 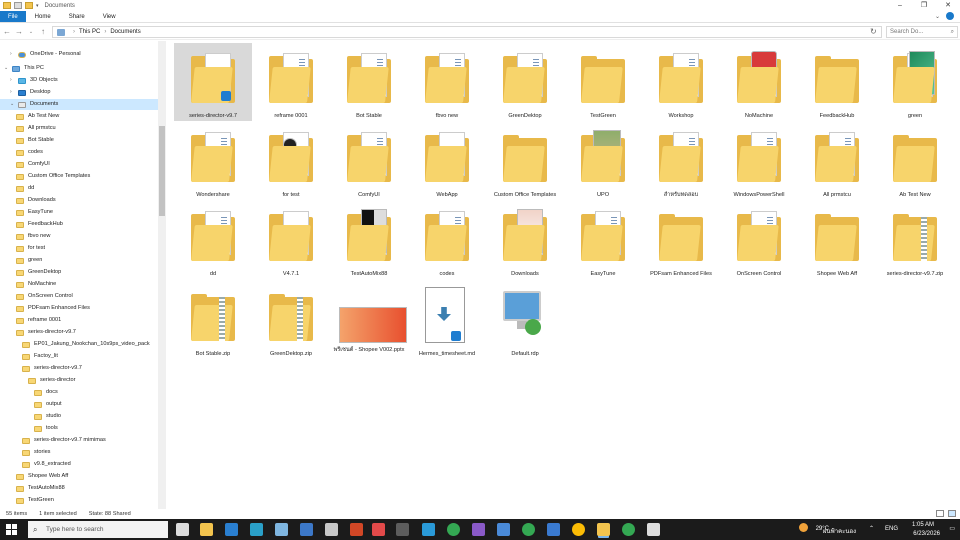 What do you see at coordinates (206, 529) in the screenshot?
I see `file-explorer-icon` at bounding box center [206, 529].